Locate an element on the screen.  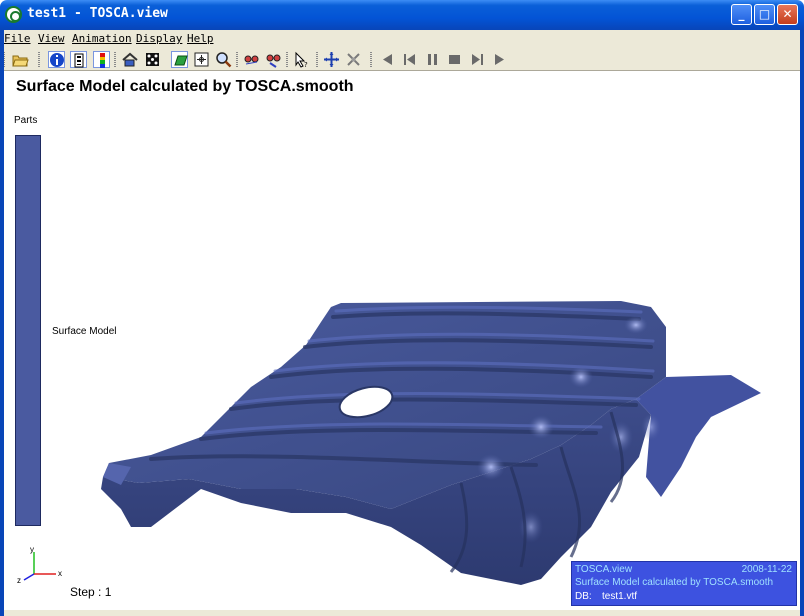
info-description: Surface Model calculated by TOSCA.smooth is located at coordinates (674, 582).